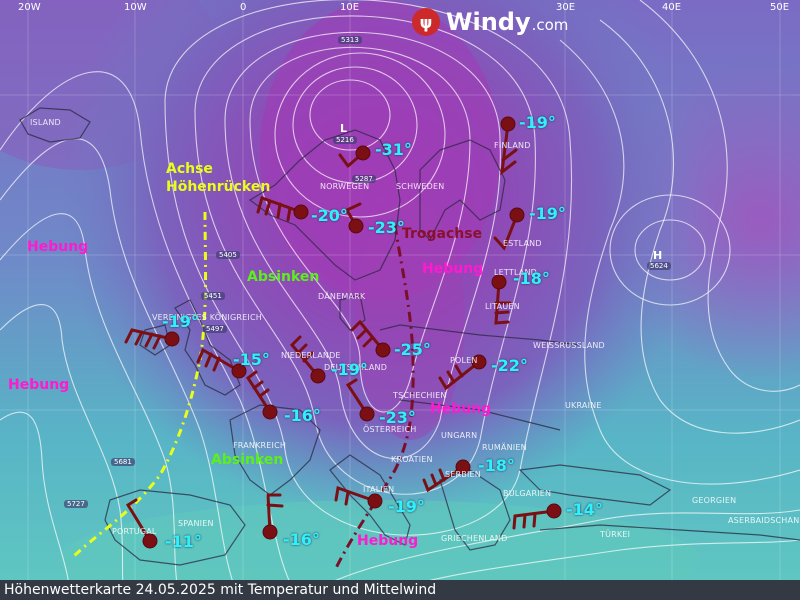 The width and height of the screenshot is (800, 600). Describe the element at coordinates (379, 489) in the screenshot. I see `country-label: ITALIEN` at that location.